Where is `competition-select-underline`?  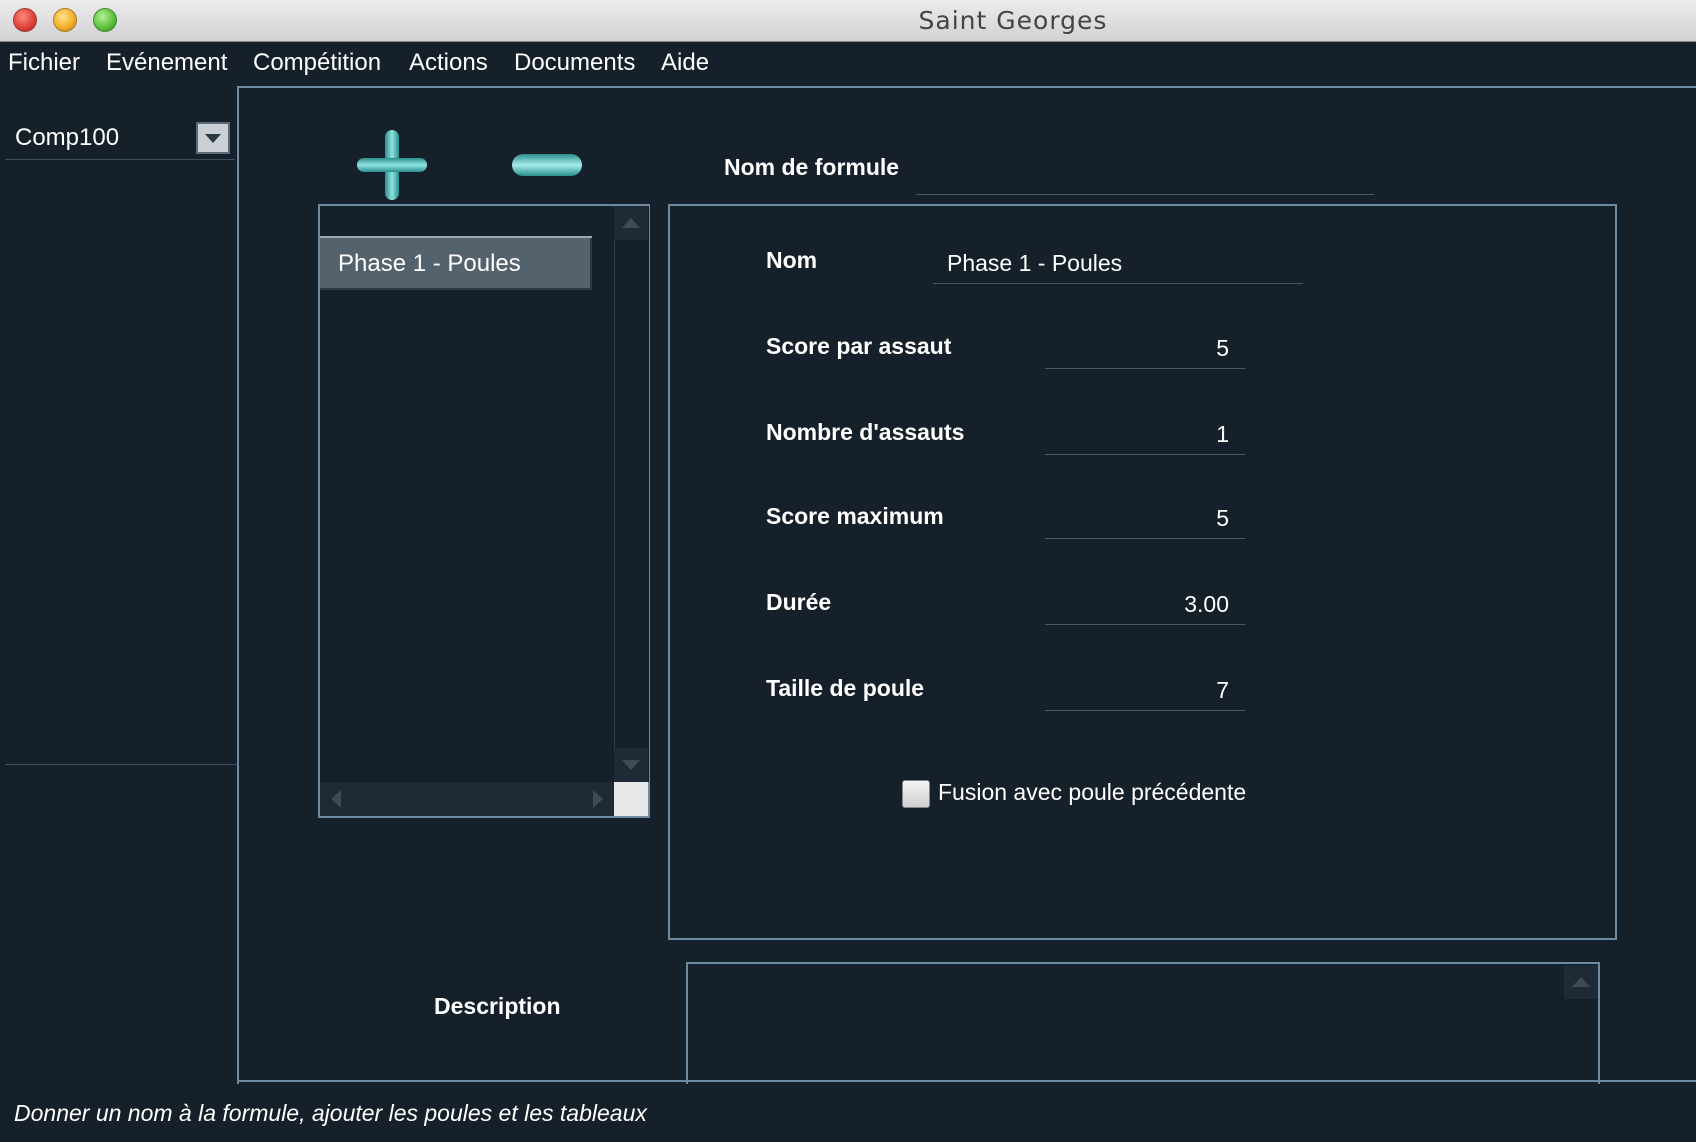 competition-select-underline is located at coordinates (120, 159).